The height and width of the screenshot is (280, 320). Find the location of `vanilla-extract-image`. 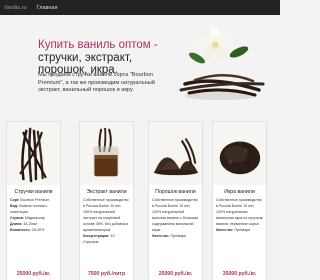

vanilla-extract-image is located at coordinates (106, 153).